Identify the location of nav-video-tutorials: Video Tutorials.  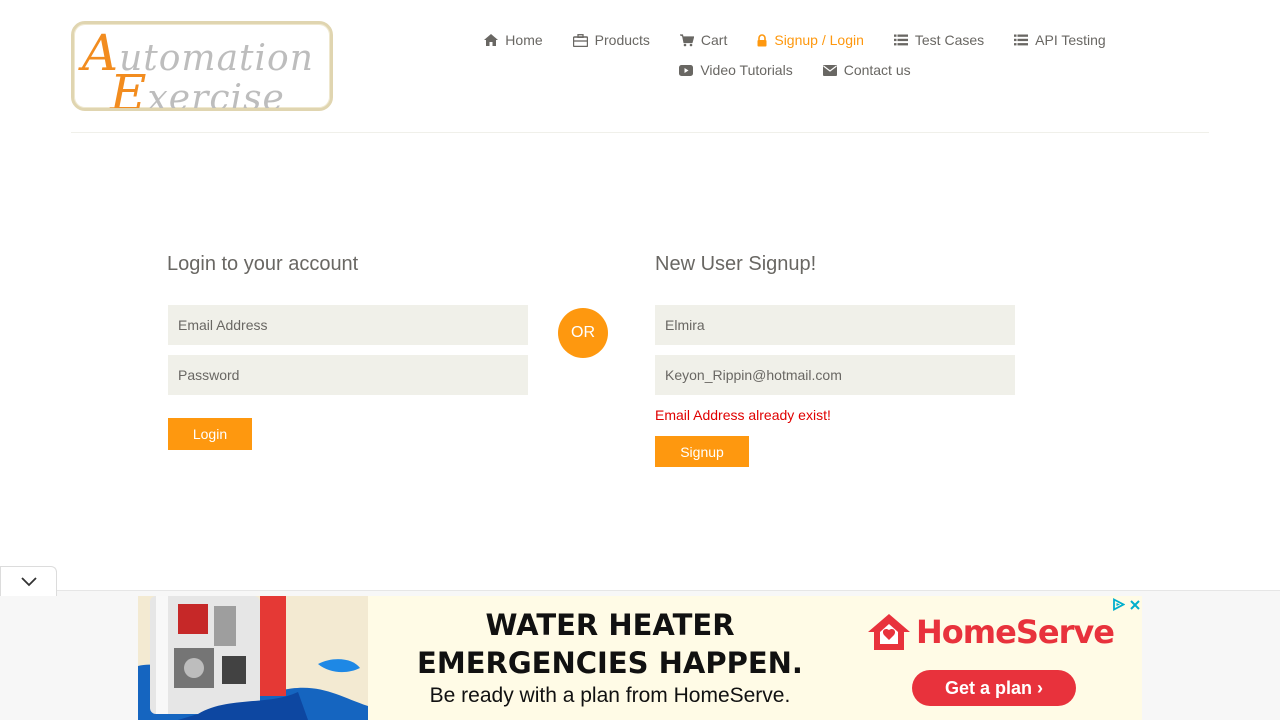
(736, 70).